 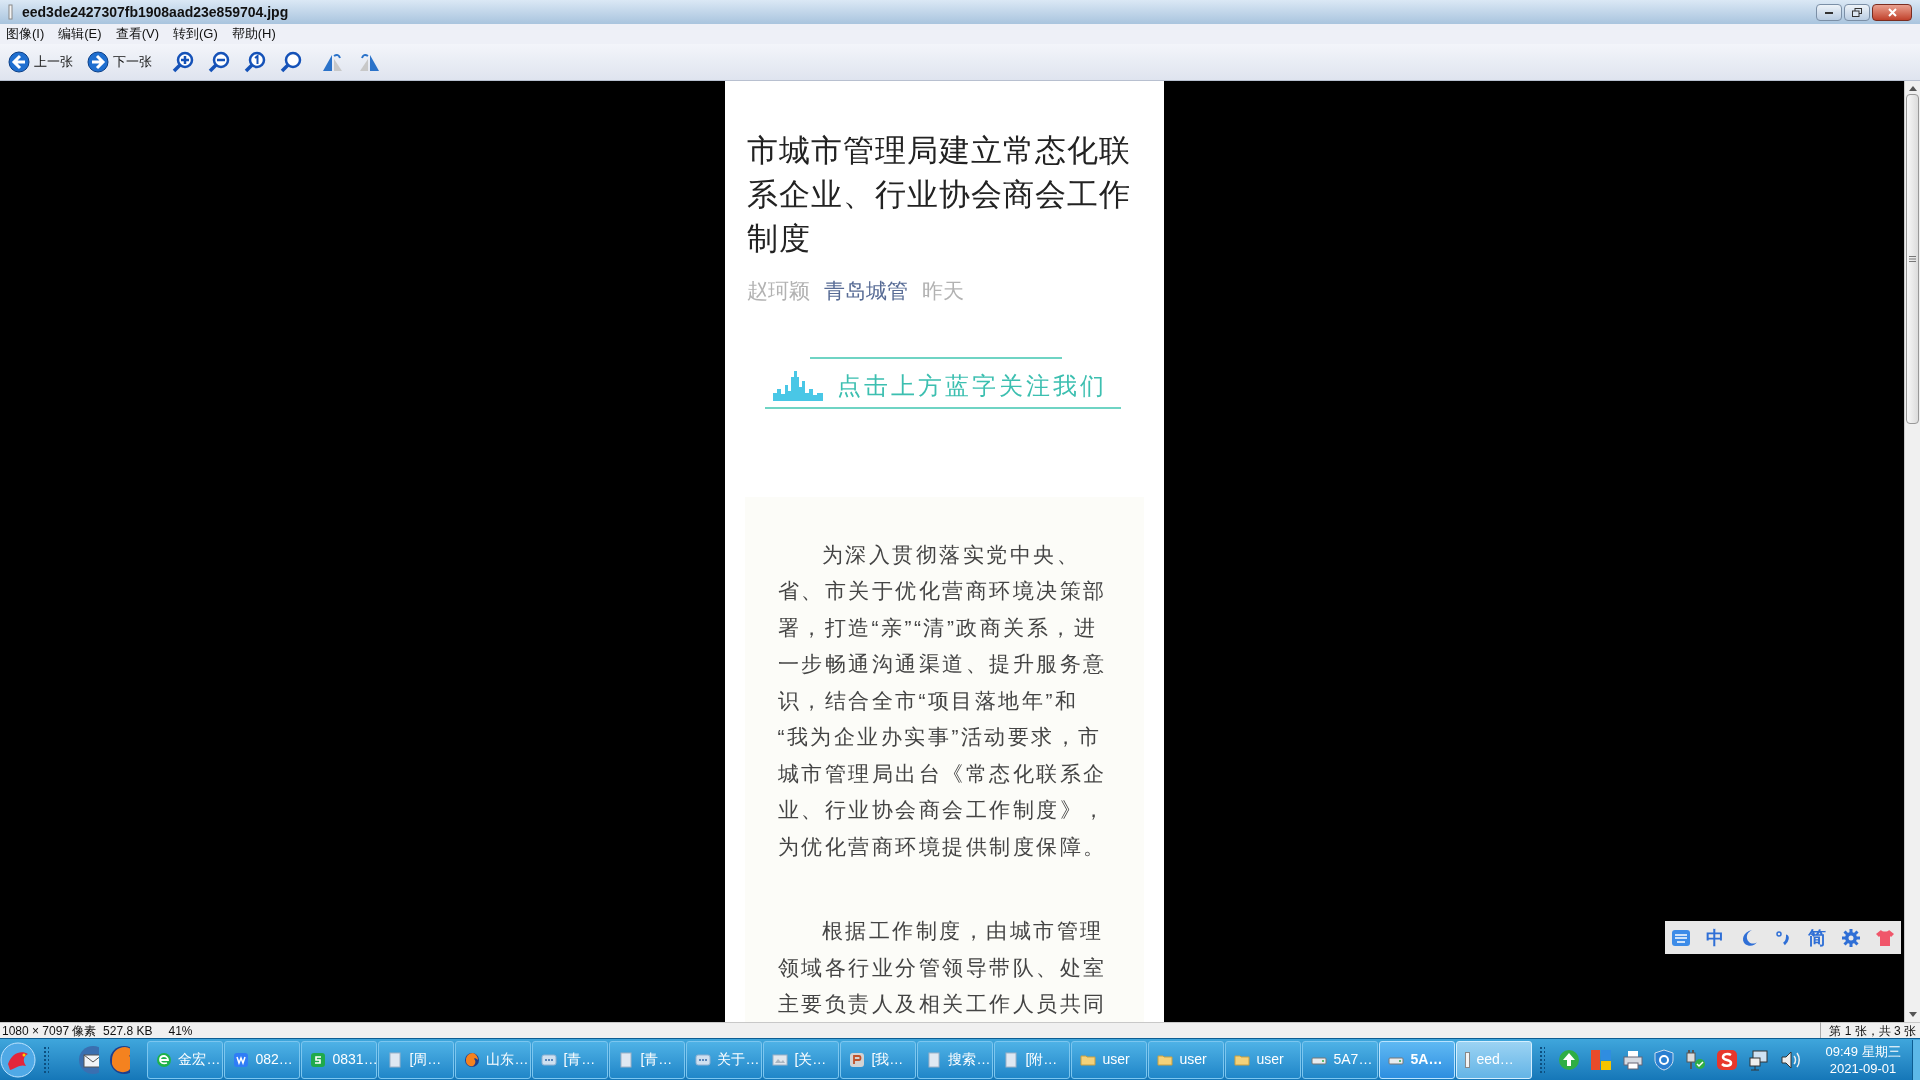 I want to click on minimize-button, so click(x=1829, y=12).